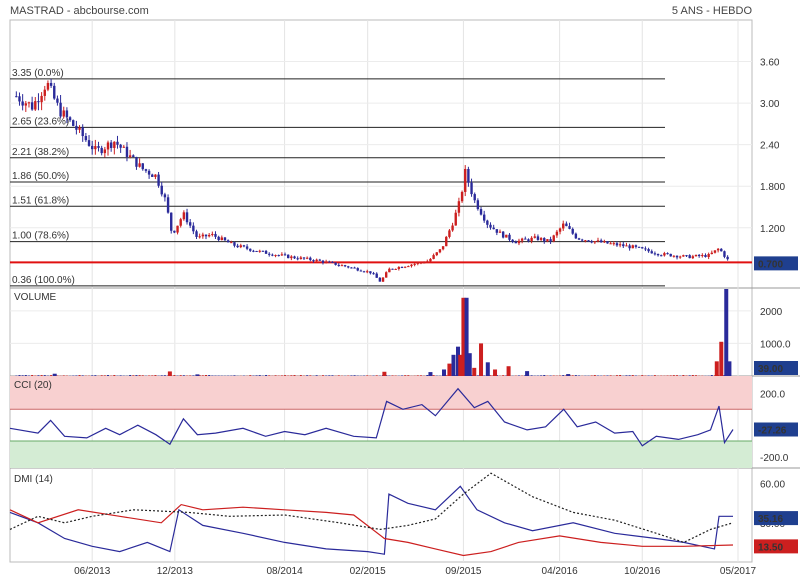 The width and height of the screenshot is (800, 580). I want to click on volume-tick-label: 2000, so click(771, 312).